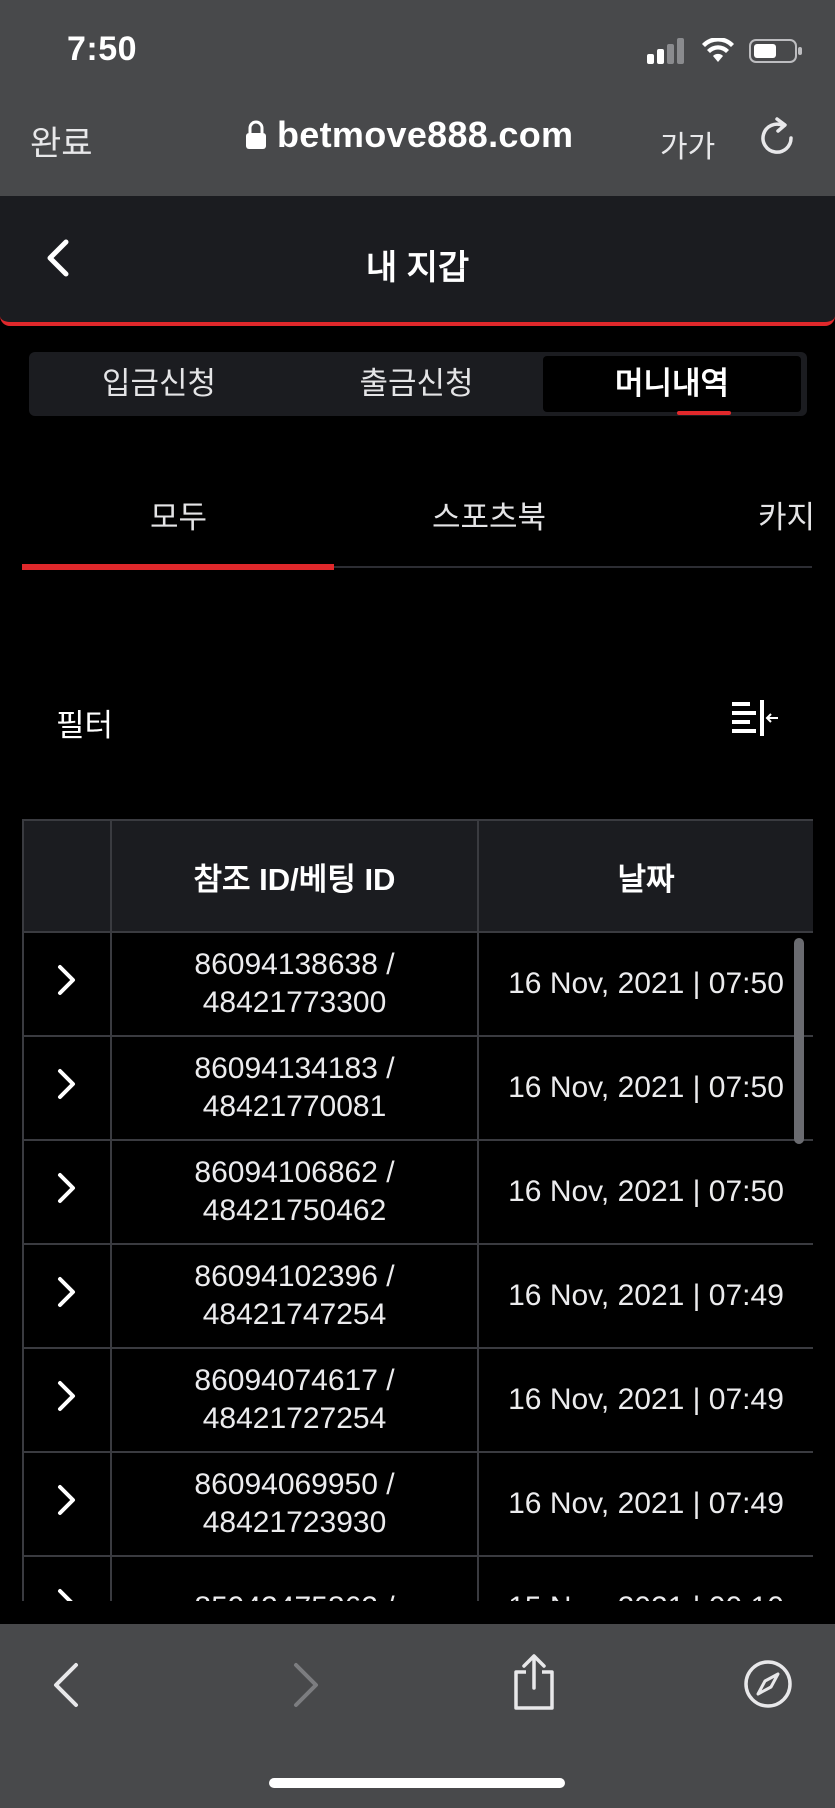  Describe the element at coordinates (417, 1716) in the screenshot. I see `browser-toolbar` at that location.